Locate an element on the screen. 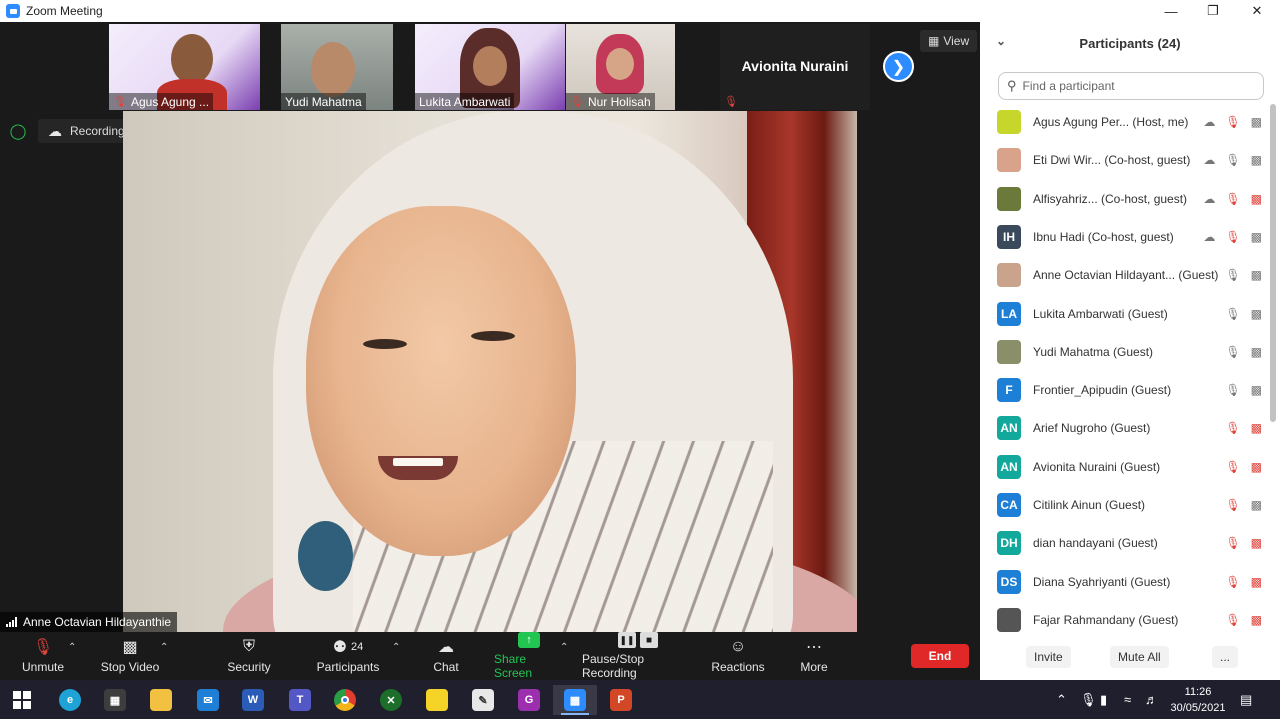  participant-row: Eti Dwi Wir... (Co-host, guest) ☁ 🎙︎ ▩ is located at coordinates (1131, 160).